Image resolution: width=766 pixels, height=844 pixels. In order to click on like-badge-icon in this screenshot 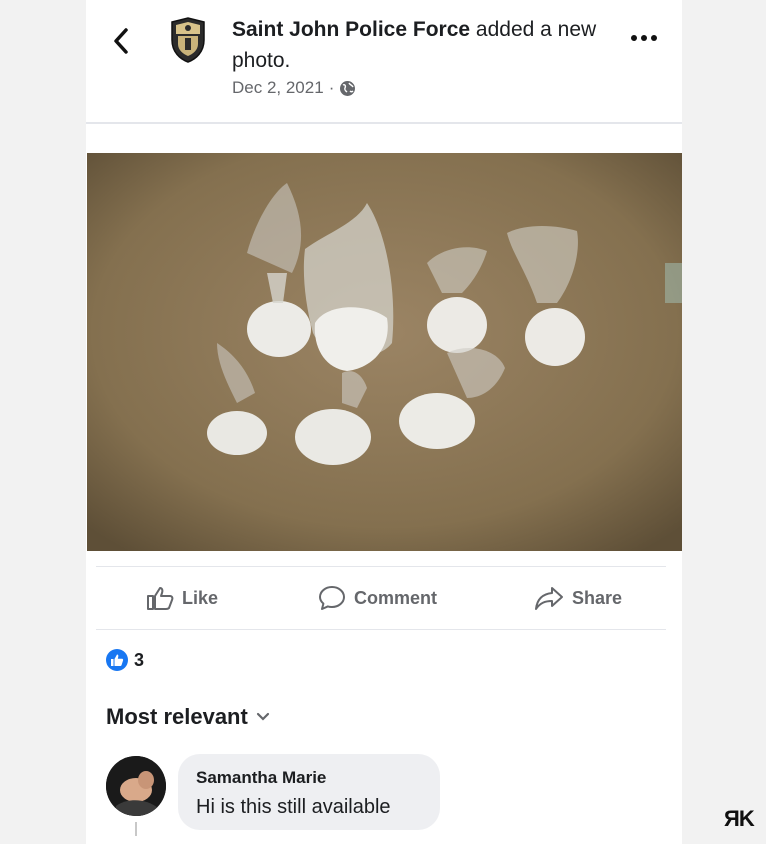, I will do `click(117, 660)`.